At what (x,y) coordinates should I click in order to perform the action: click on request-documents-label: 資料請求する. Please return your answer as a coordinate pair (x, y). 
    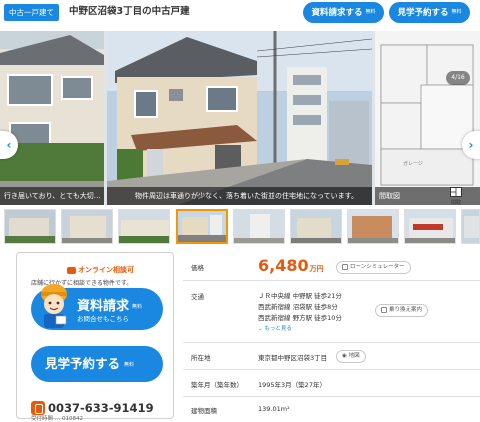
    Looking at the image, I should click on (337, 13).